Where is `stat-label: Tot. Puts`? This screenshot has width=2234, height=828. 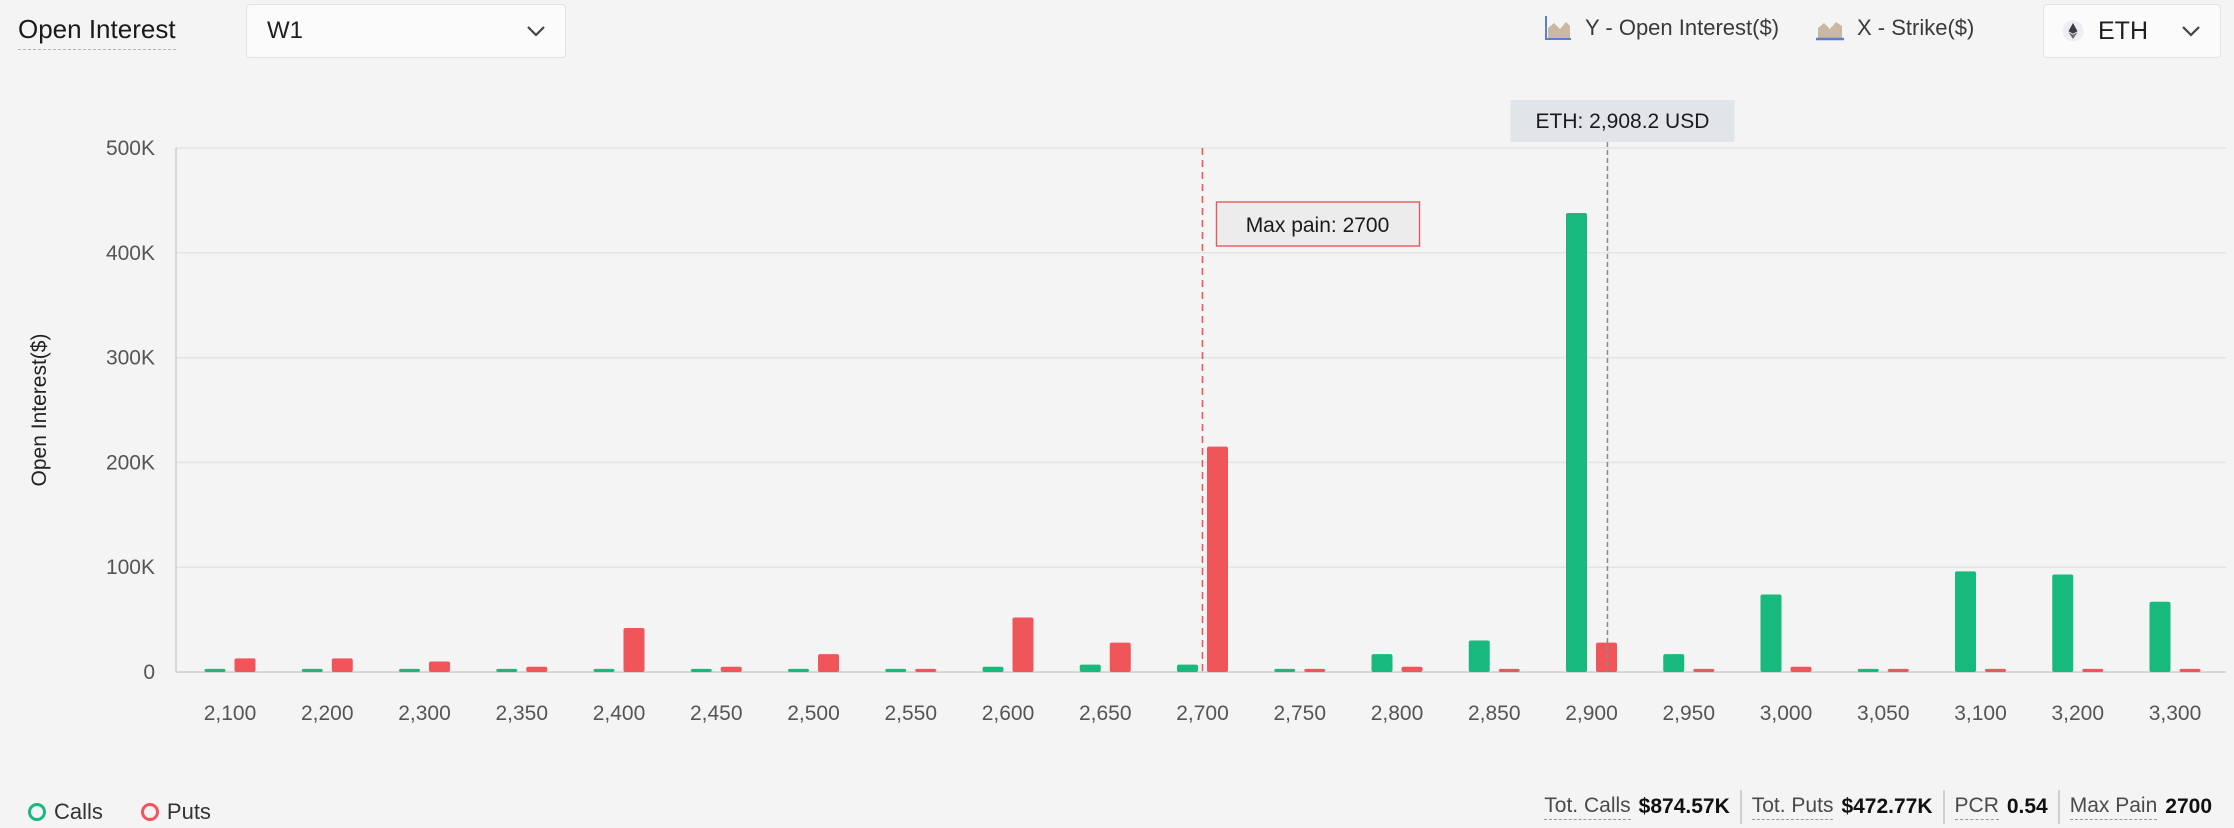 stat-label: Tot. Puts is located at coordinates (1792, 807).